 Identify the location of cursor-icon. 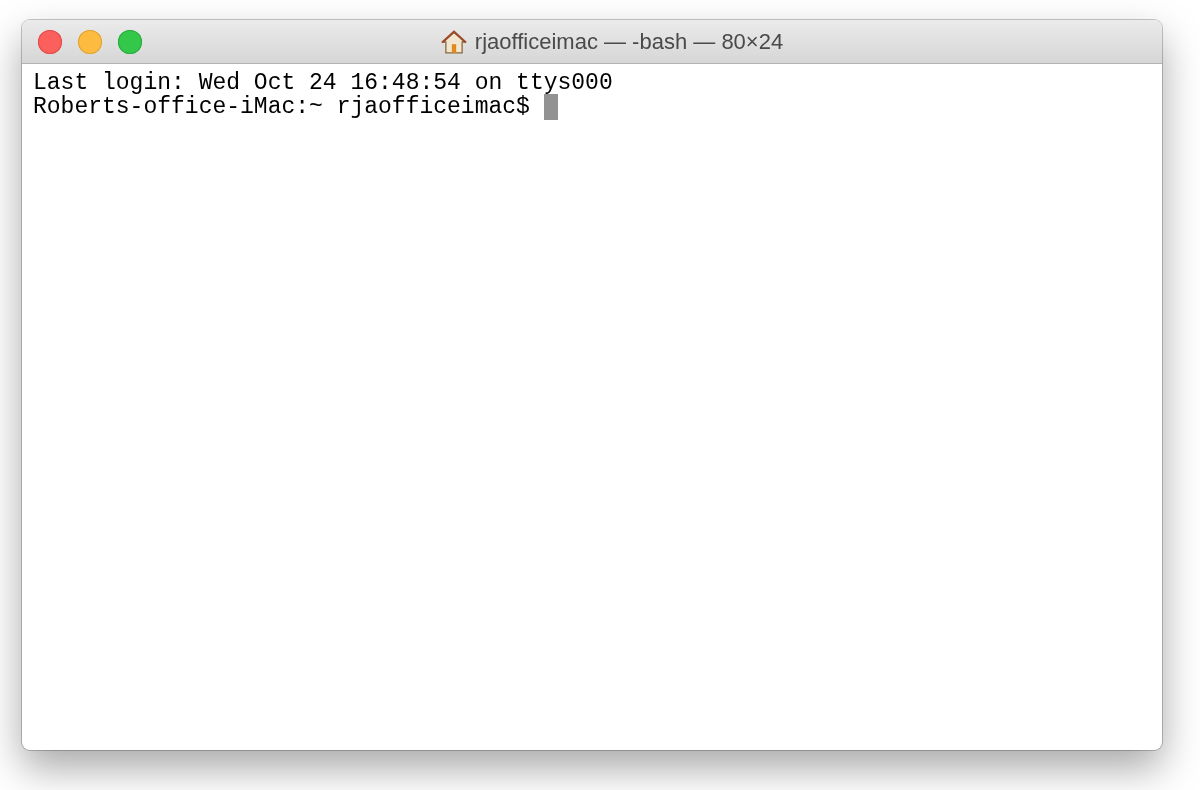
(550, 107).